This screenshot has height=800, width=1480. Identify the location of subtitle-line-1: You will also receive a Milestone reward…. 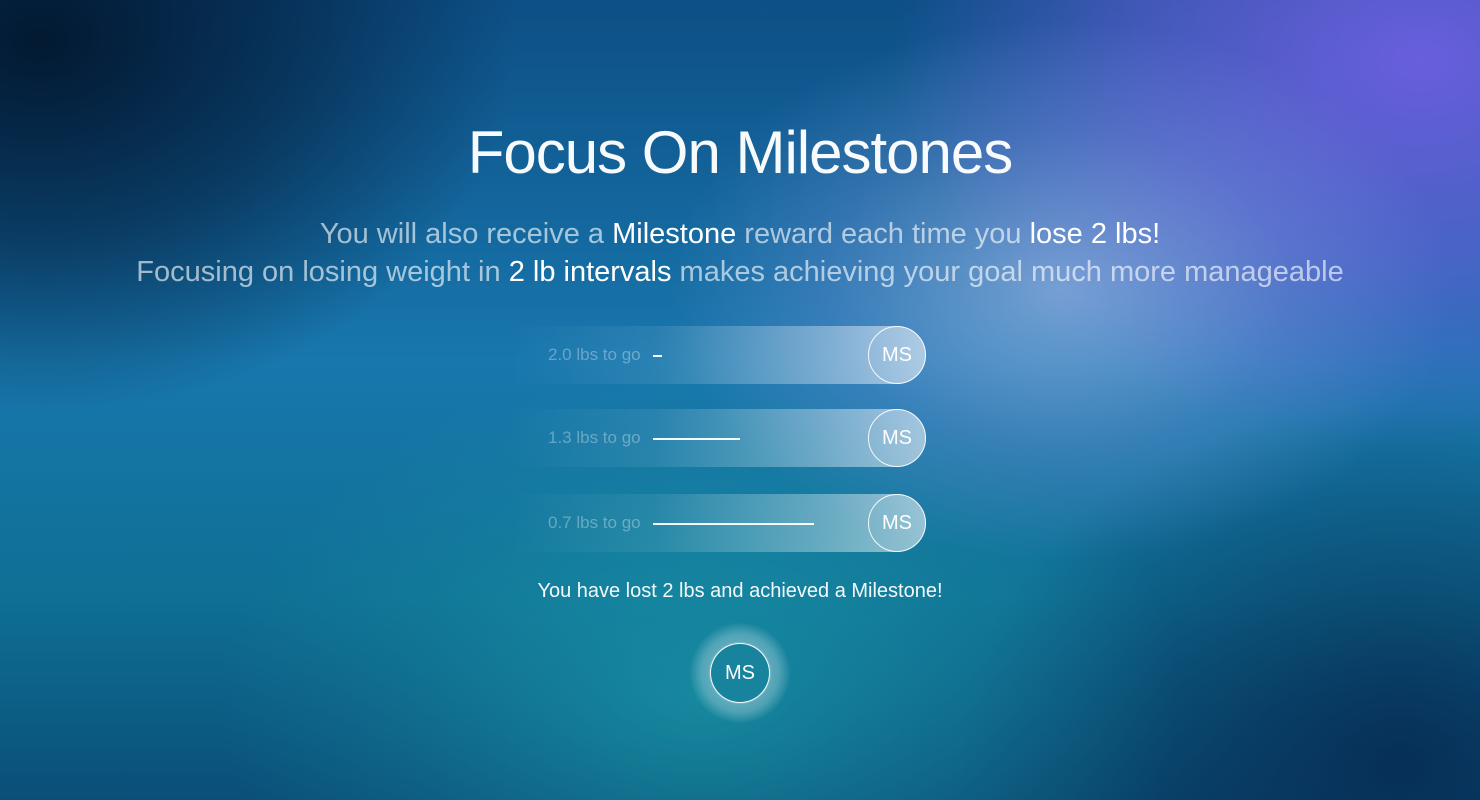
(740, 234).